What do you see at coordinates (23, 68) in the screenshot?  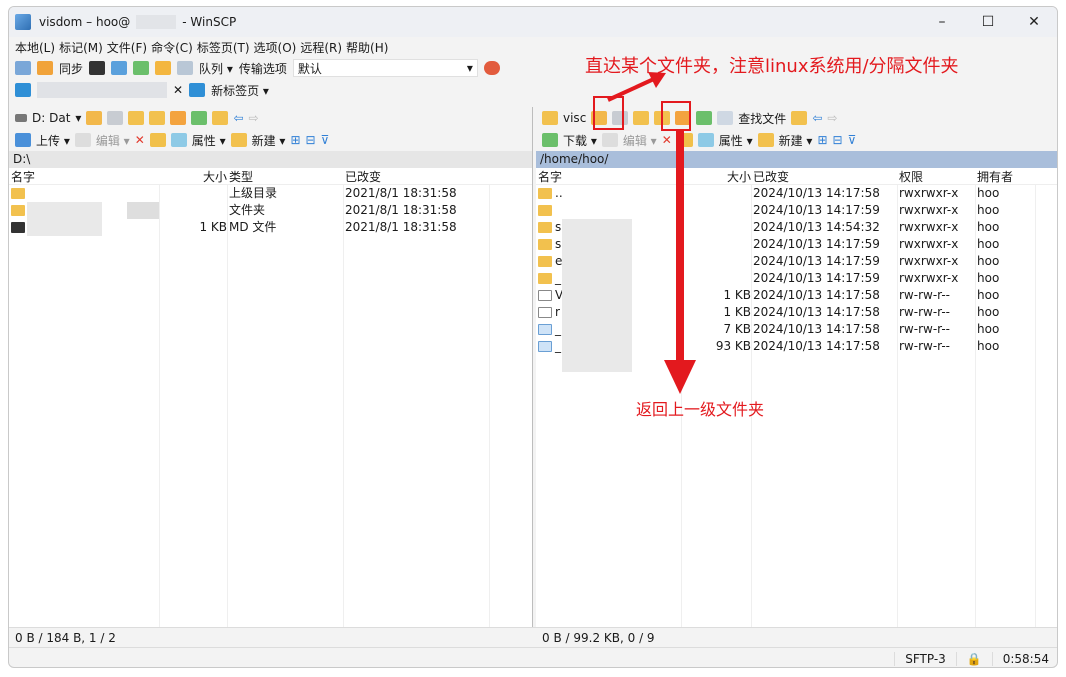 I see `compare-icon` at bounding box center [23, 68].